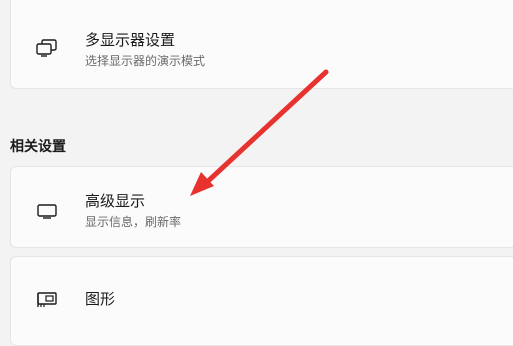 This screenshot has height=346, width=513. What do you see at coordinates (100, 299) in the screenshot?
I see `graphics-title: 图形` at bounding box center [100, 299].